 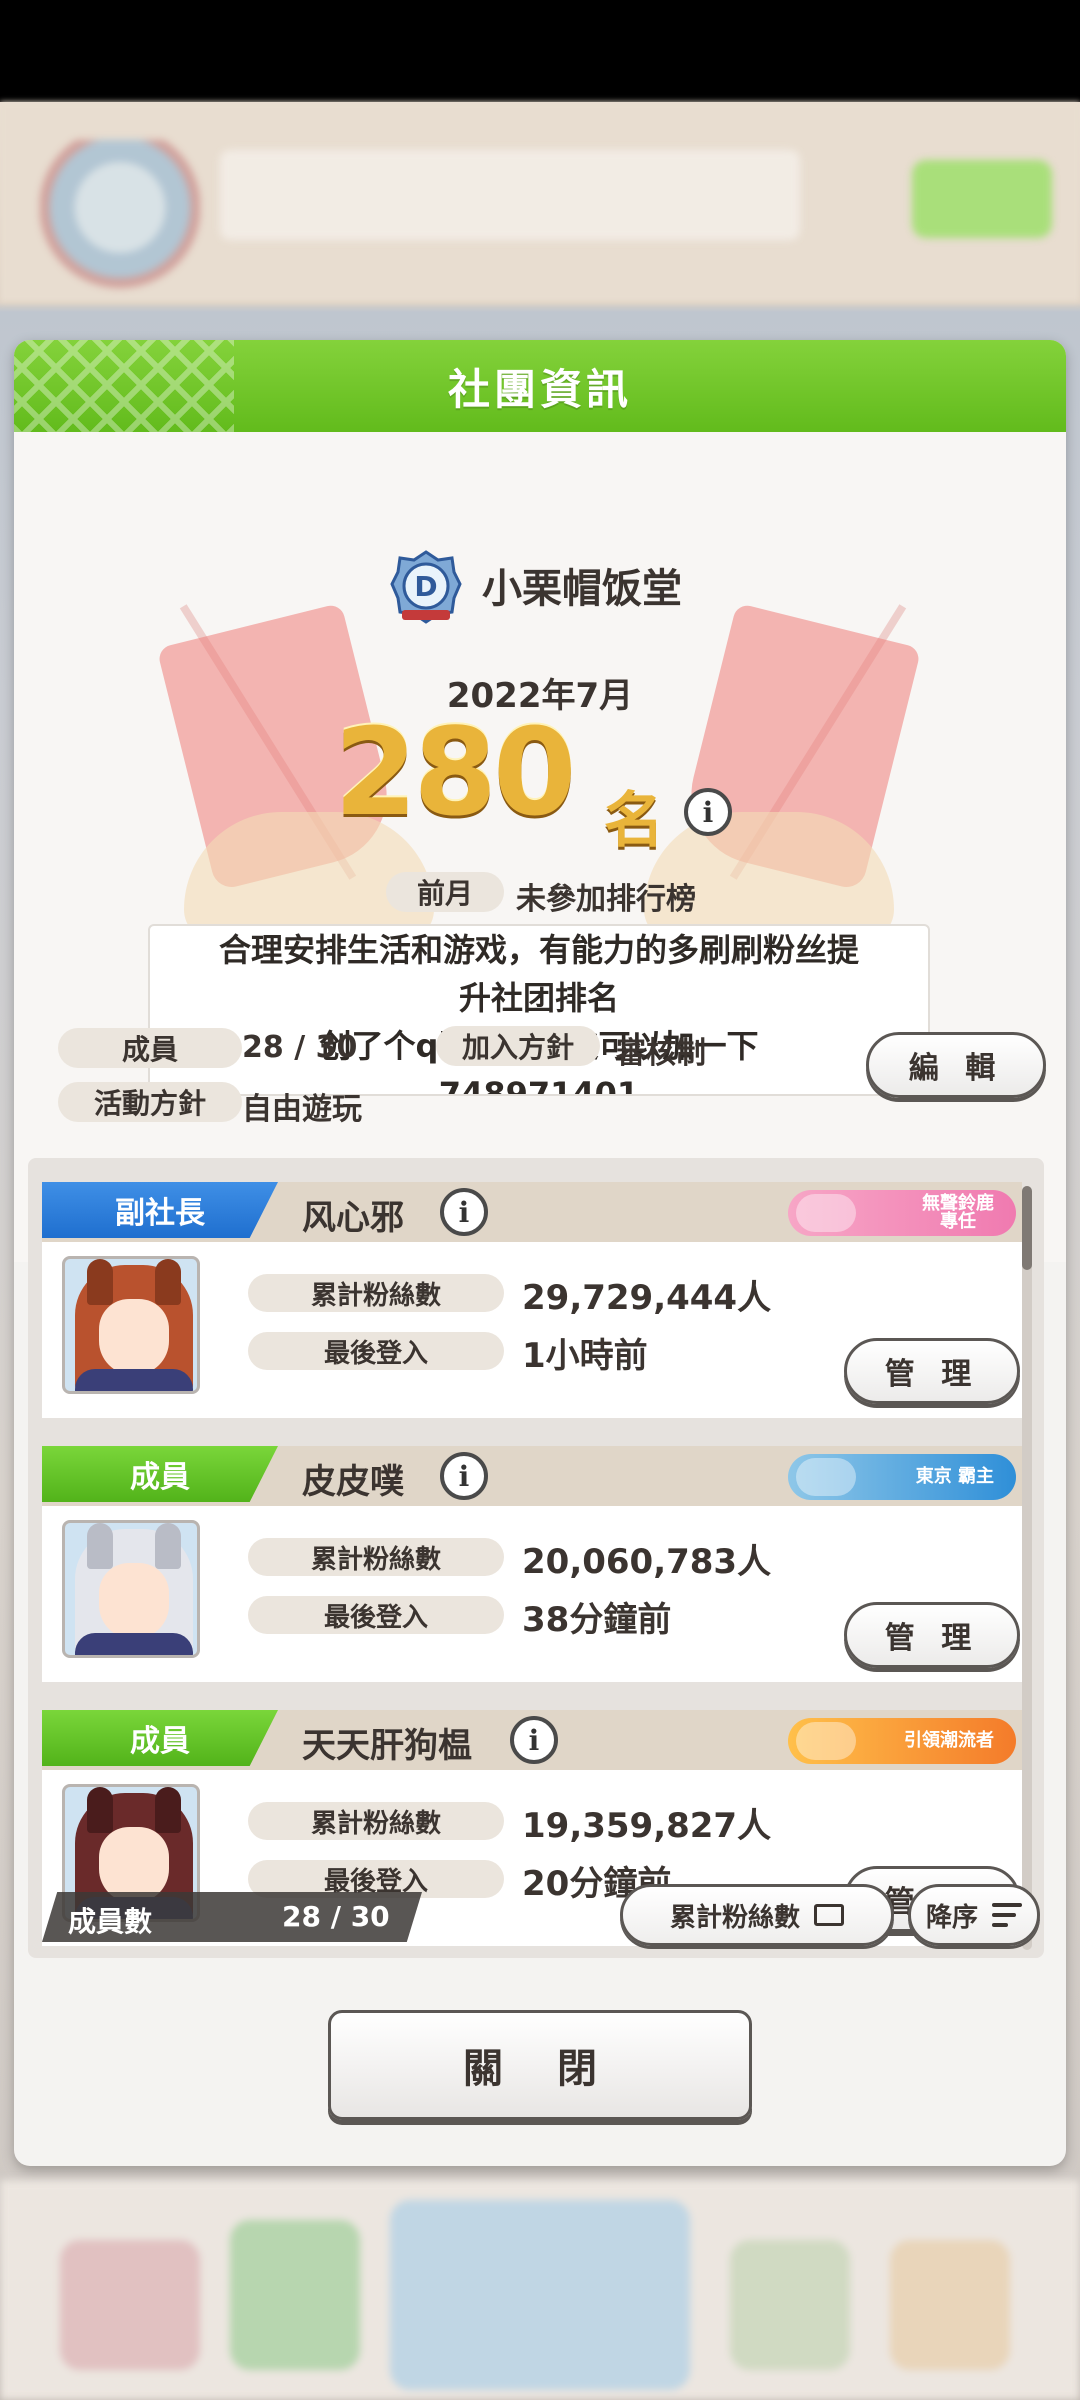 What do you see at coordinates (532, 1330) in the screenshot?
I see `member-card-body: 累計粉絲數 29,729,444人 最後登入 1小時前 管 理` at bounding box center [532, 1330].